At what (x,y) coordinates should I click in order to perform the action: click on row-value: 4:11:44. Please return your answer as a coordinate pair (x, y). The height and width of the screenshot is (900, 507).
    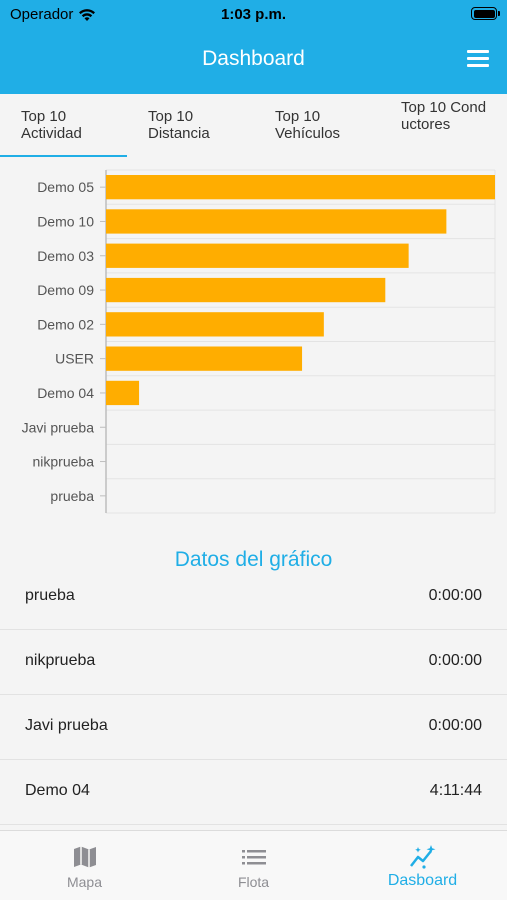
    Looking at the image, I should click on (455, 790).